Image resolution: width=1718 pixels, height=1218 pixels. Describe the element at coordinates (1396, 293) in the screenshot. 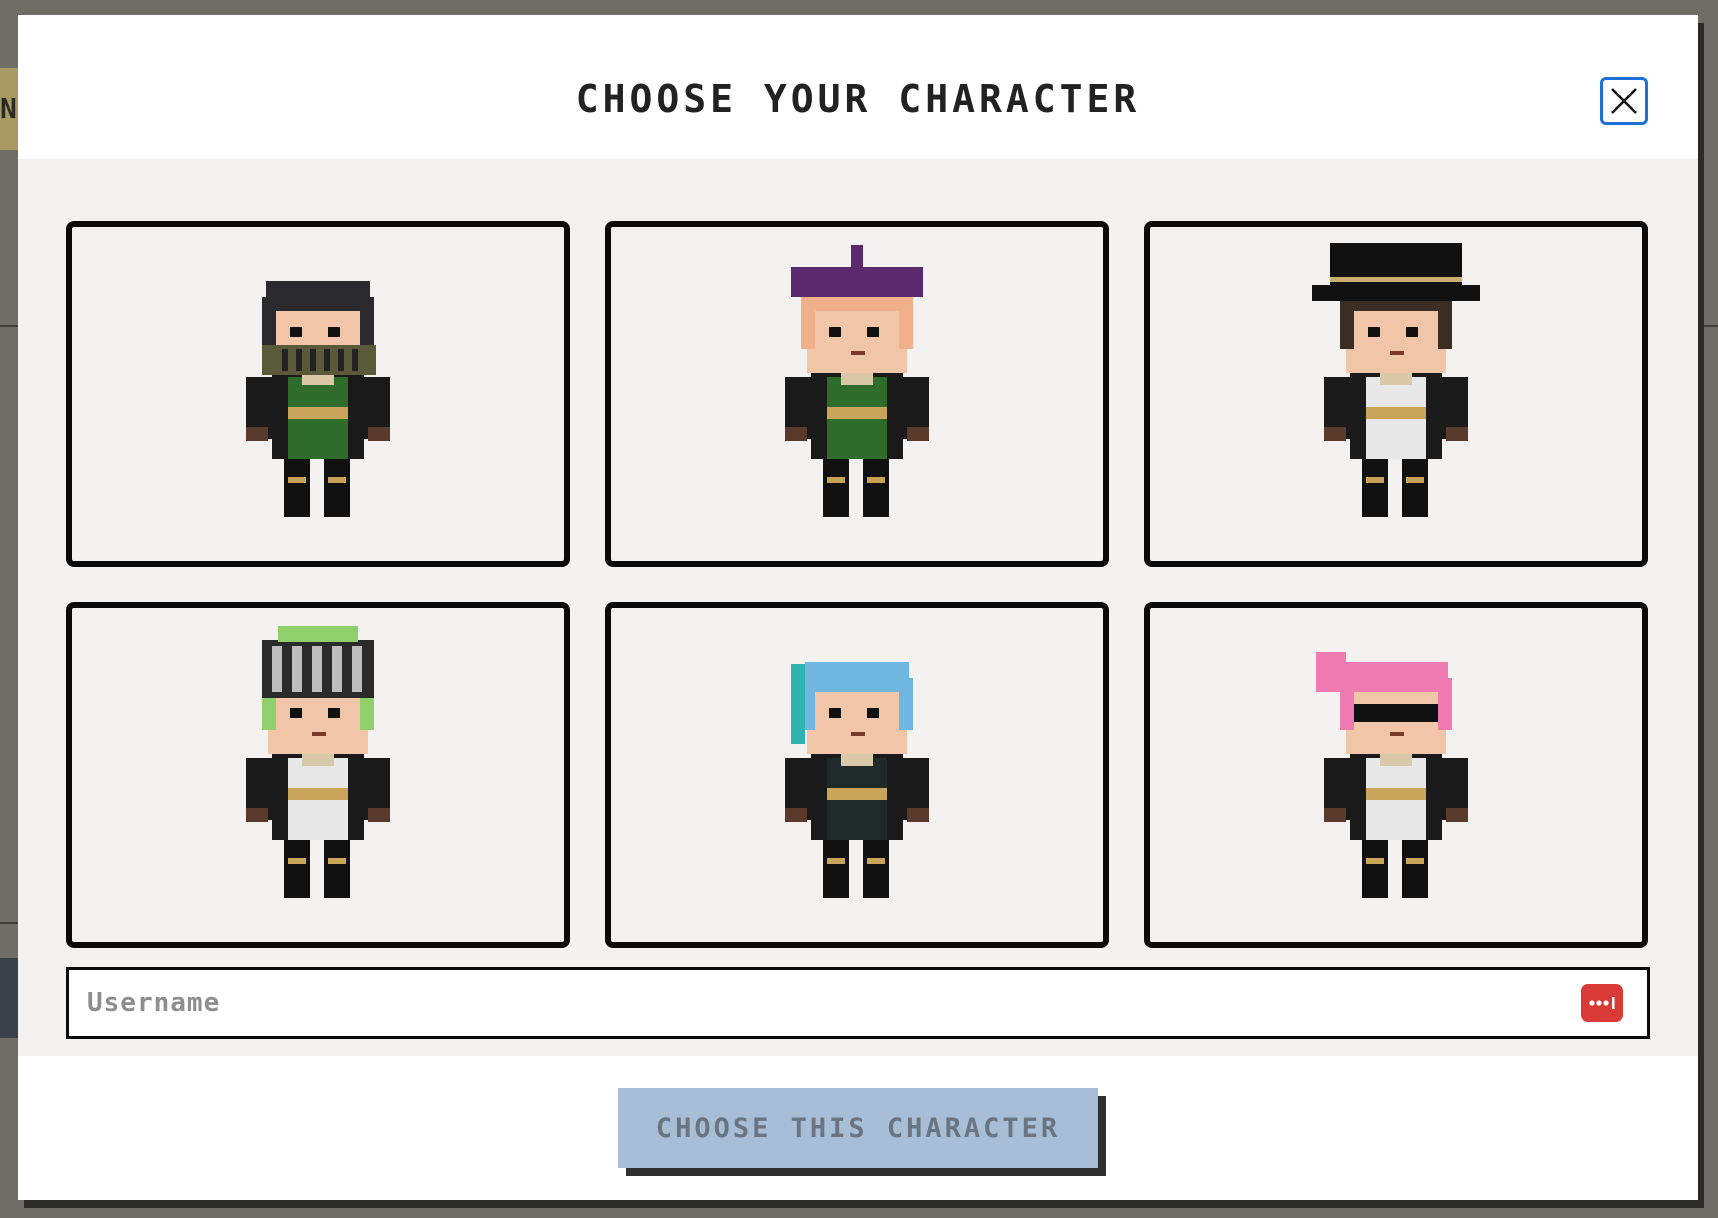

I see `pirate-hat-brim` at that location.